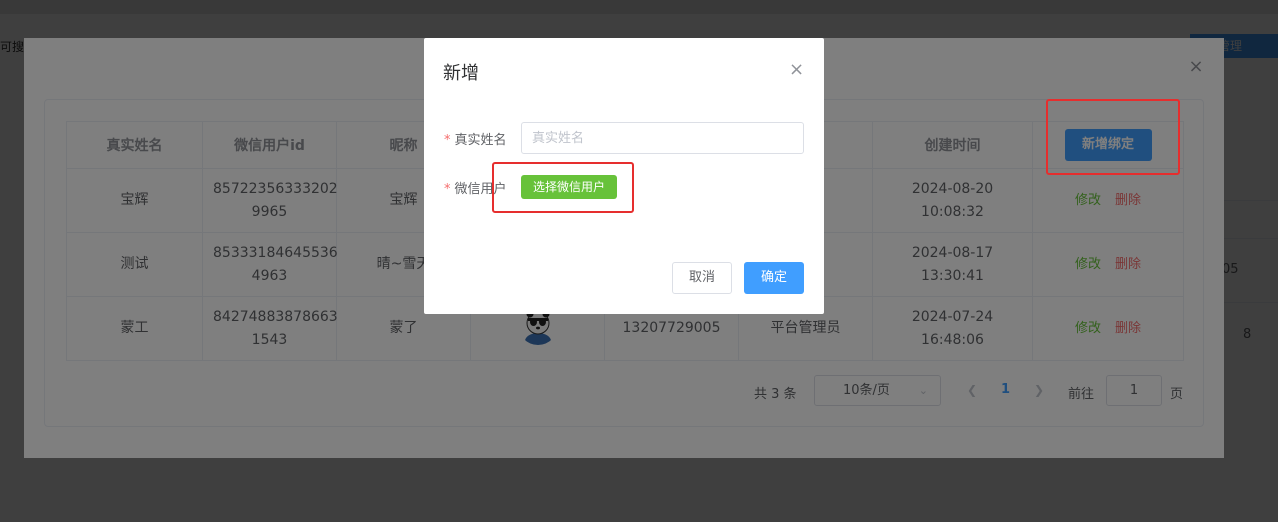 The image size is (1278, 522). I want to click on real-name-label: * 真实姓名, so click(475, 138).